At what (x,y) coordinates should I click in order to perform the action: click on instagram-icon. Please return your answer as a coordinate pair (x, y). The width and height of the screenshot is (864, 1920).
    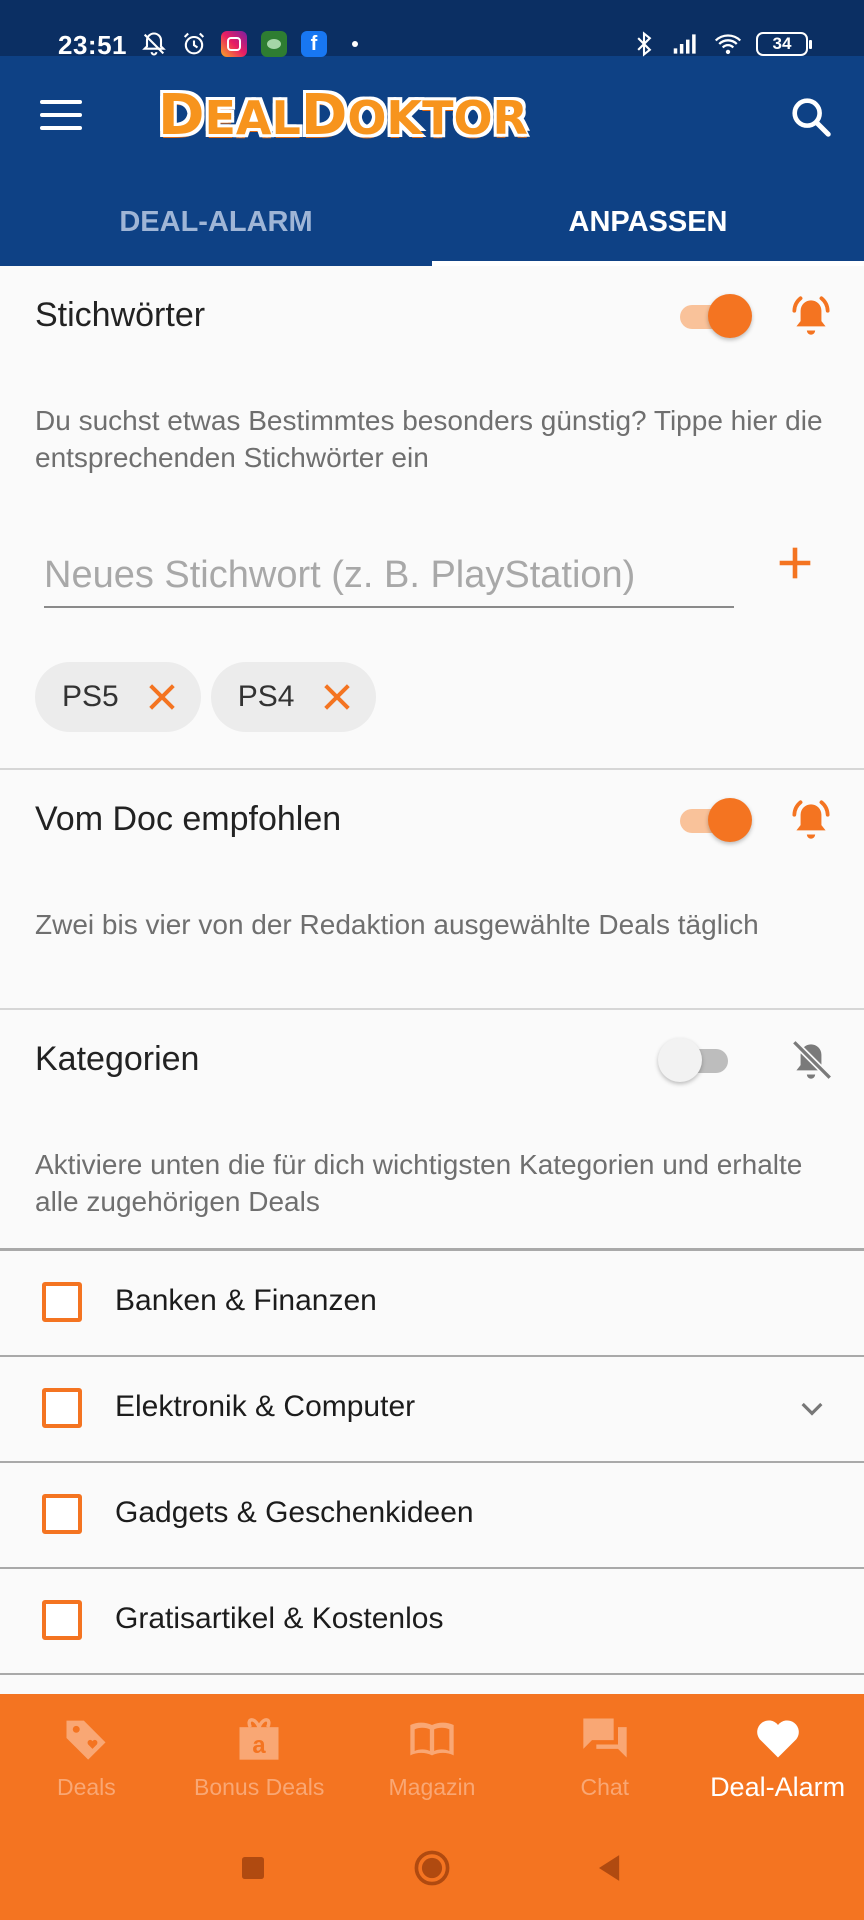
    Looking at the image, I should click on (234, 44).